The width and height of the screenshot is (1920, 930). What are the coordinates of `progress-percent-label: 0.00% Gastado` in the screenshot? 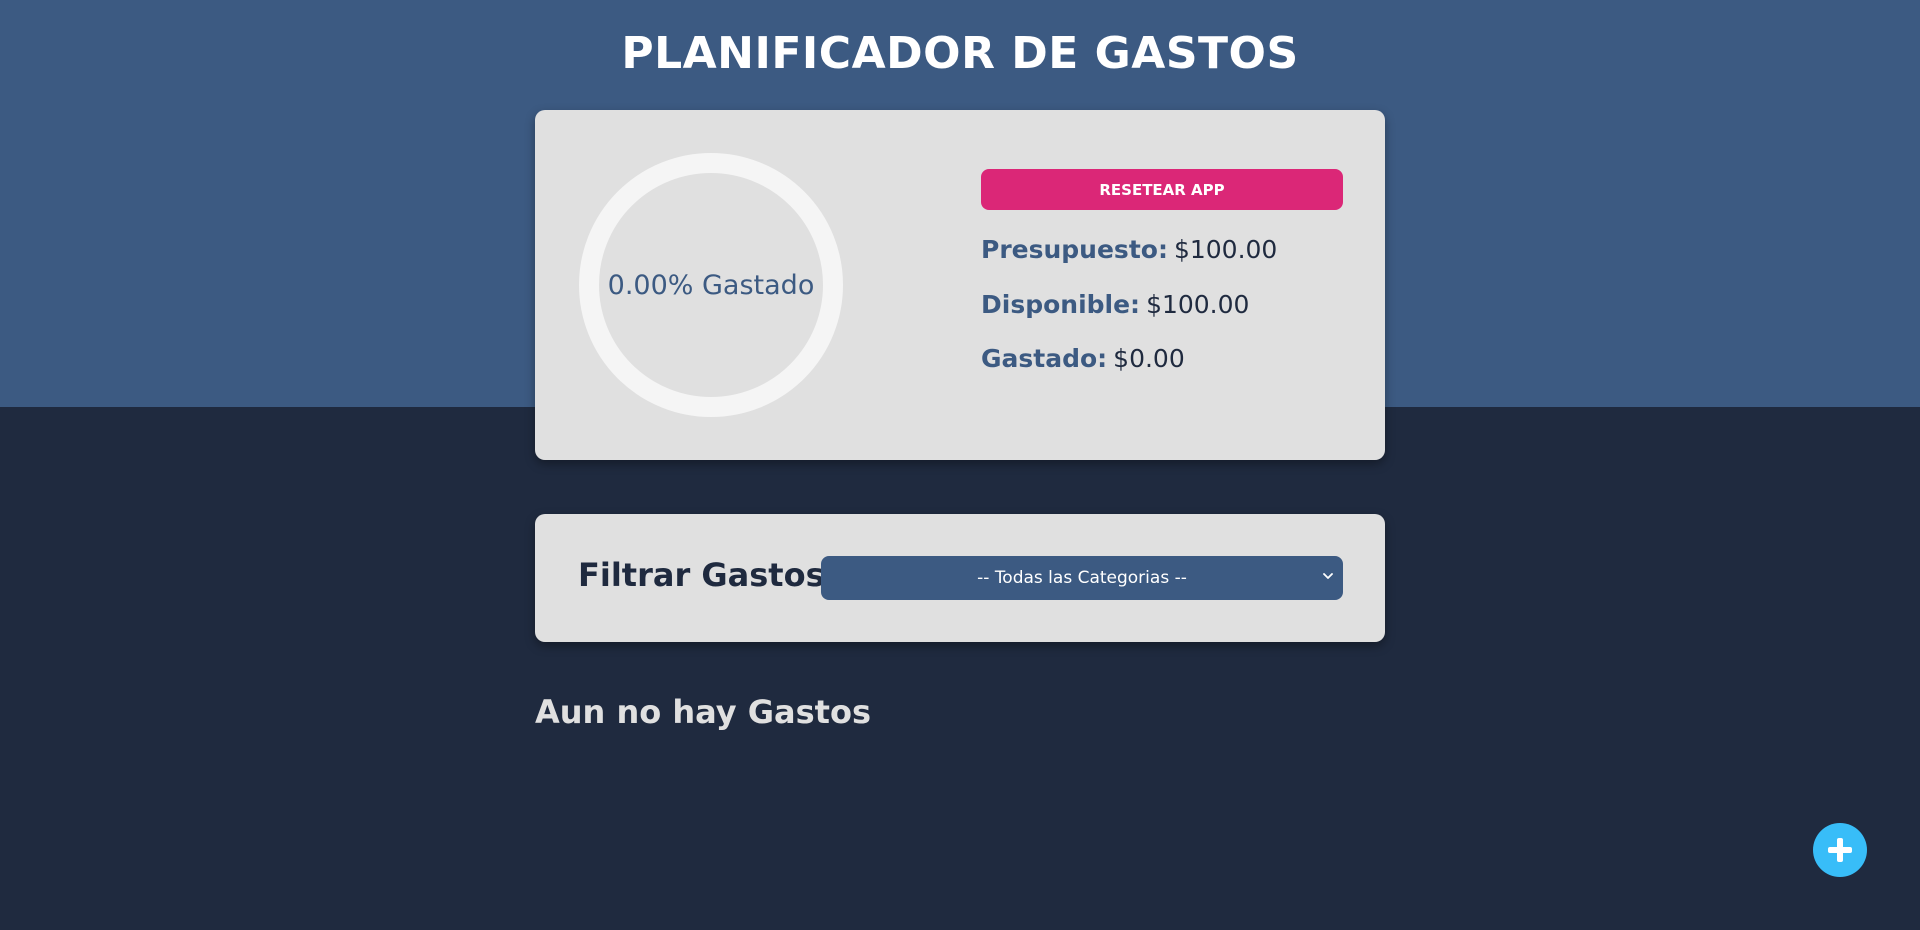 It's located at (711, 285).